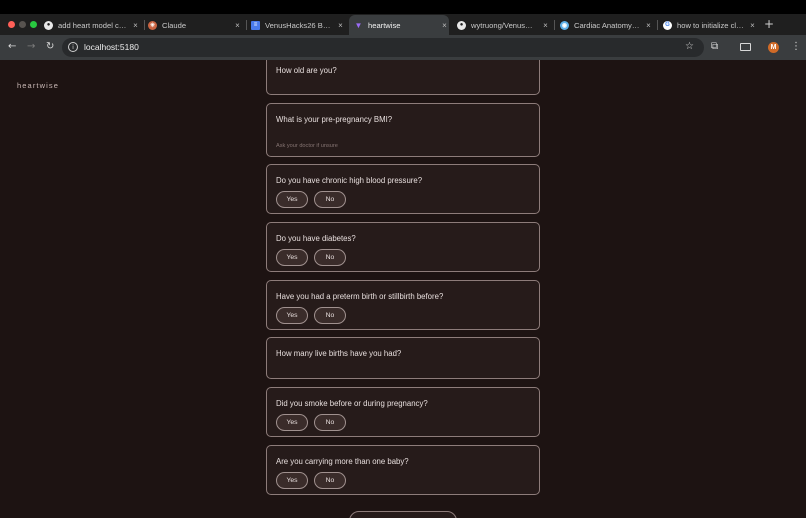  I want to click on bmi-input-placeholder: Ask your doctor if unsure, so click(307, 146).